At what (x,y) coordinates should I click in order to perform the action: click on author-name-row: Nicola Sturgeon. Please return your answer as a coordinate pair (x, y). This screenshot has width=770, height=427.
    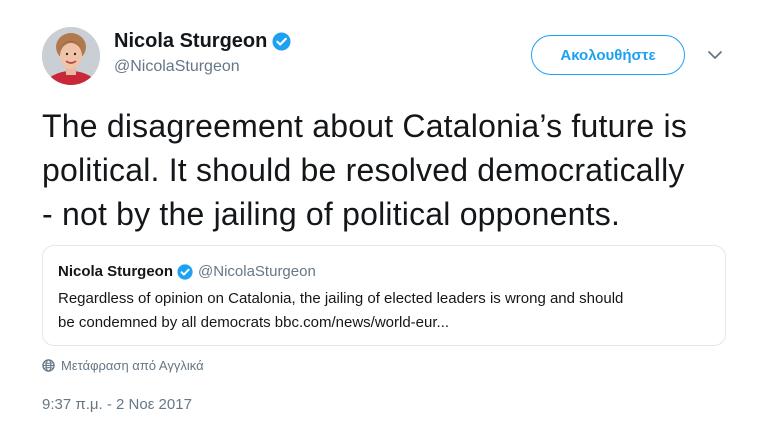
    Looking at the image, I should click on (202, 41).